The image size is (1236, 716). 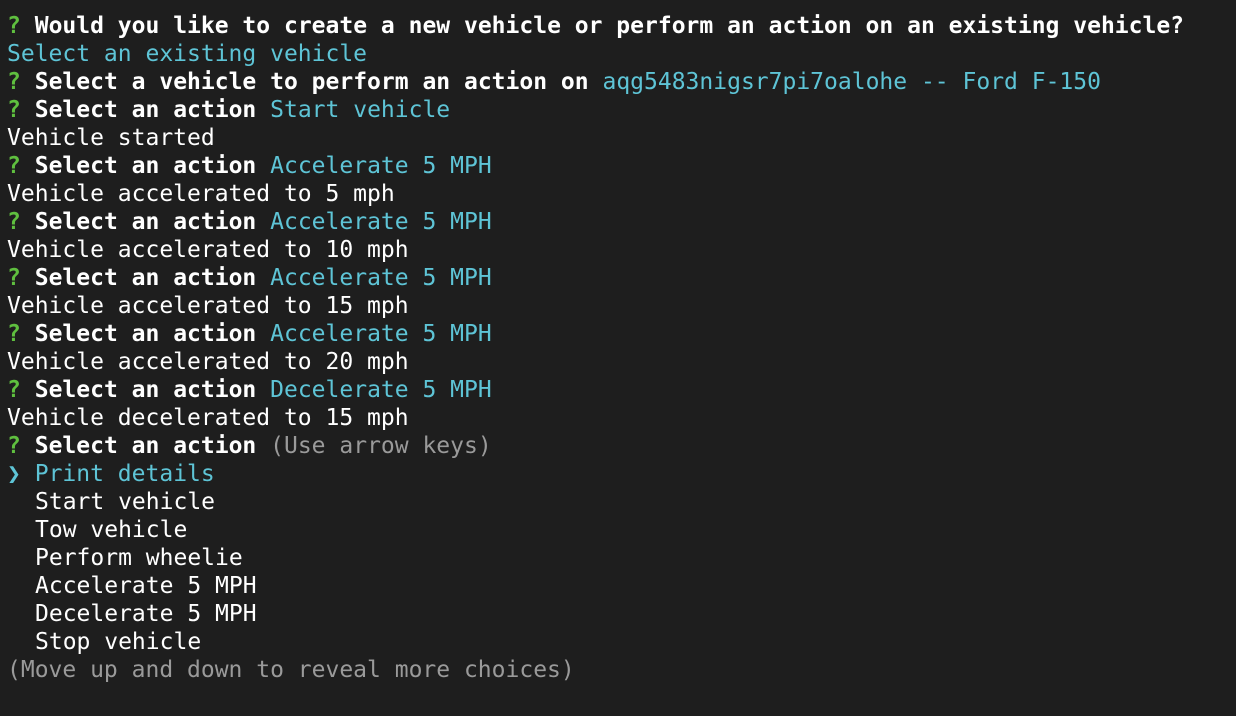 What do you see at coordinates (311, 82) in the screenshot?
I see `question-text: Select a vehicle to perform an action on` at bounding box center [311, 82].